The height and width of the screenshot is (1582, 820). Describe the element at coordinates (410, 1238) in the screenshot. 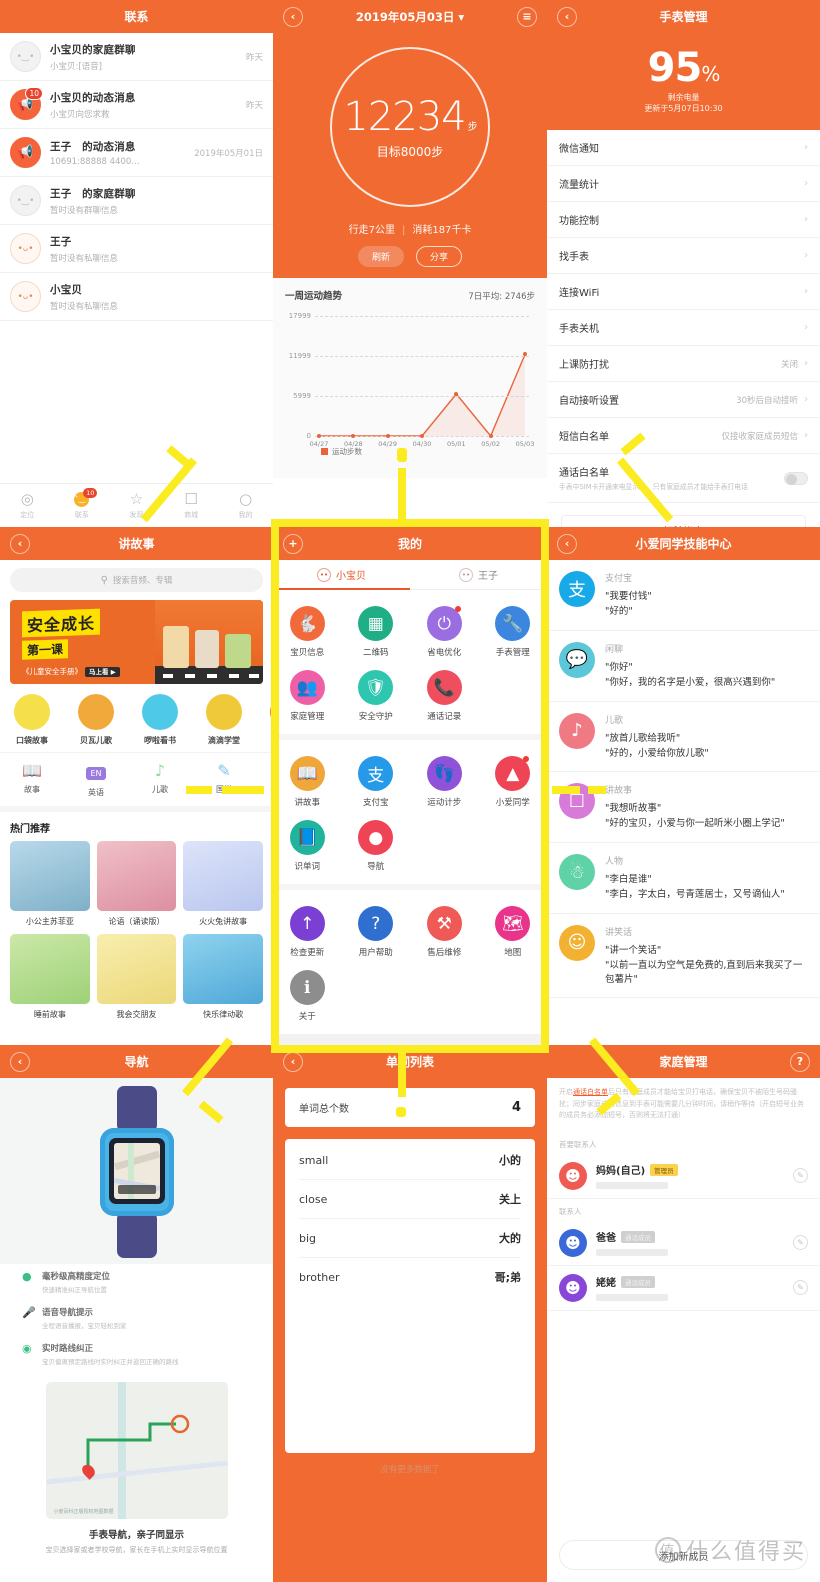

I see `table-row: big 大的` at that location.